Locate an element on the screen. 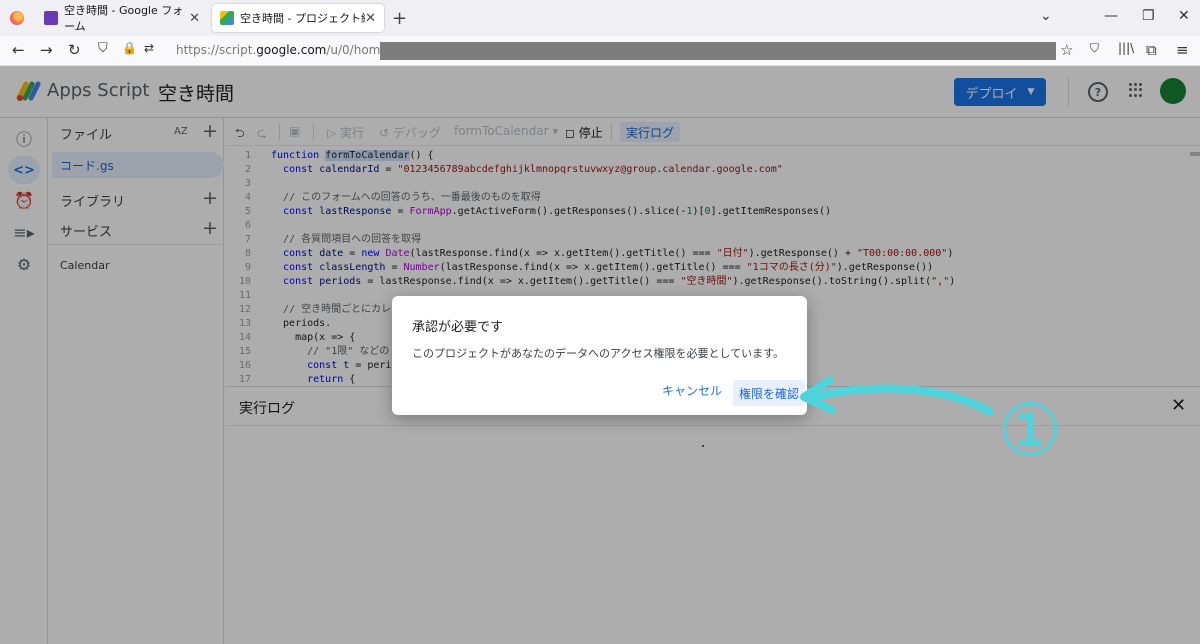  review-permissions-button: 権限を確認 is located at coordinates (769, 393).